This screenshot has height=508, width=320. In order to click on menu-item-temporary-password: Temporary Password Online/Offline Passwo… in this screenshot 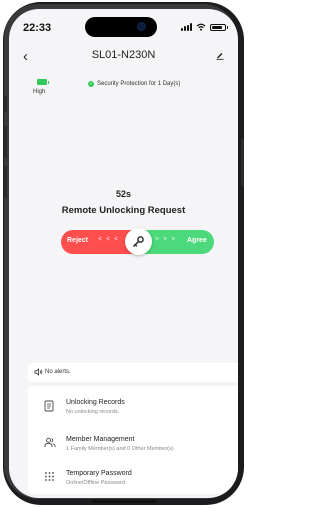, I will do `click(133, 479)`.